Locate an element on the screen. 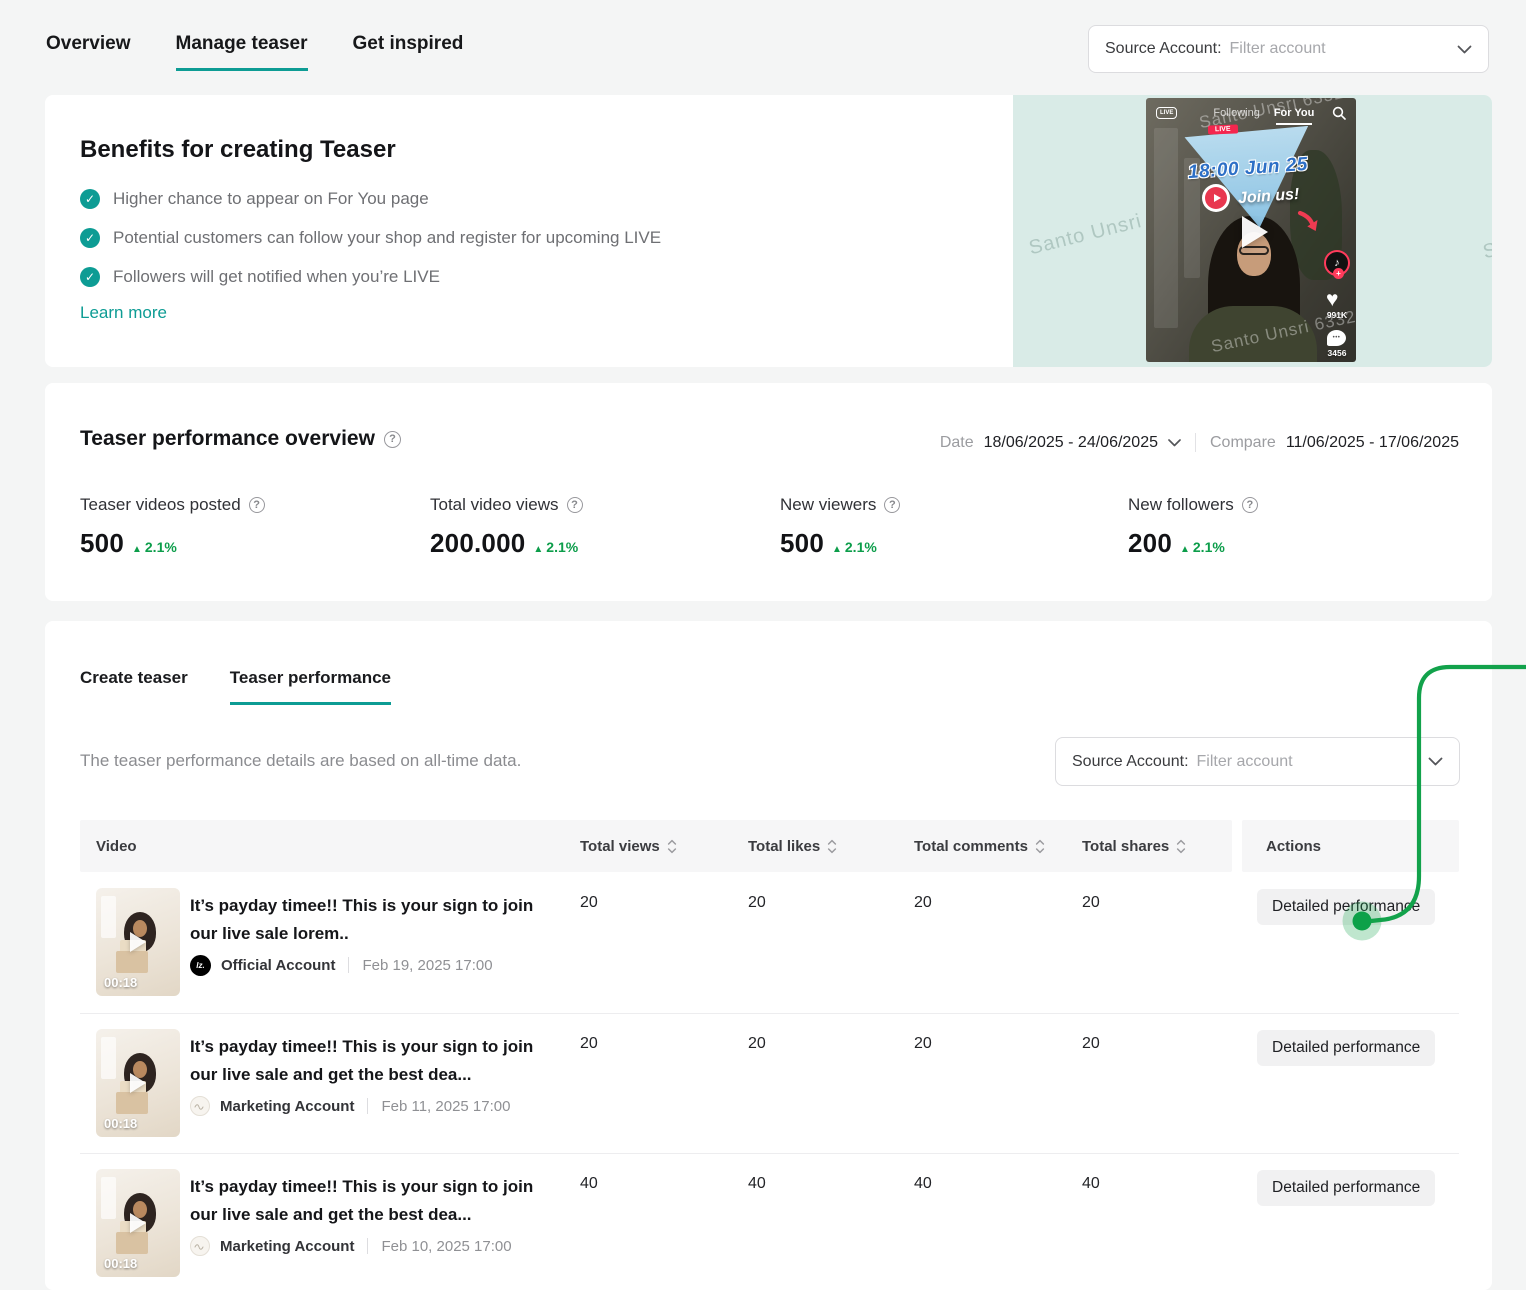 The width and height of the screenshot is (1526, 1290). learn-more-link: Learn more is located at coordinates (123, 313).